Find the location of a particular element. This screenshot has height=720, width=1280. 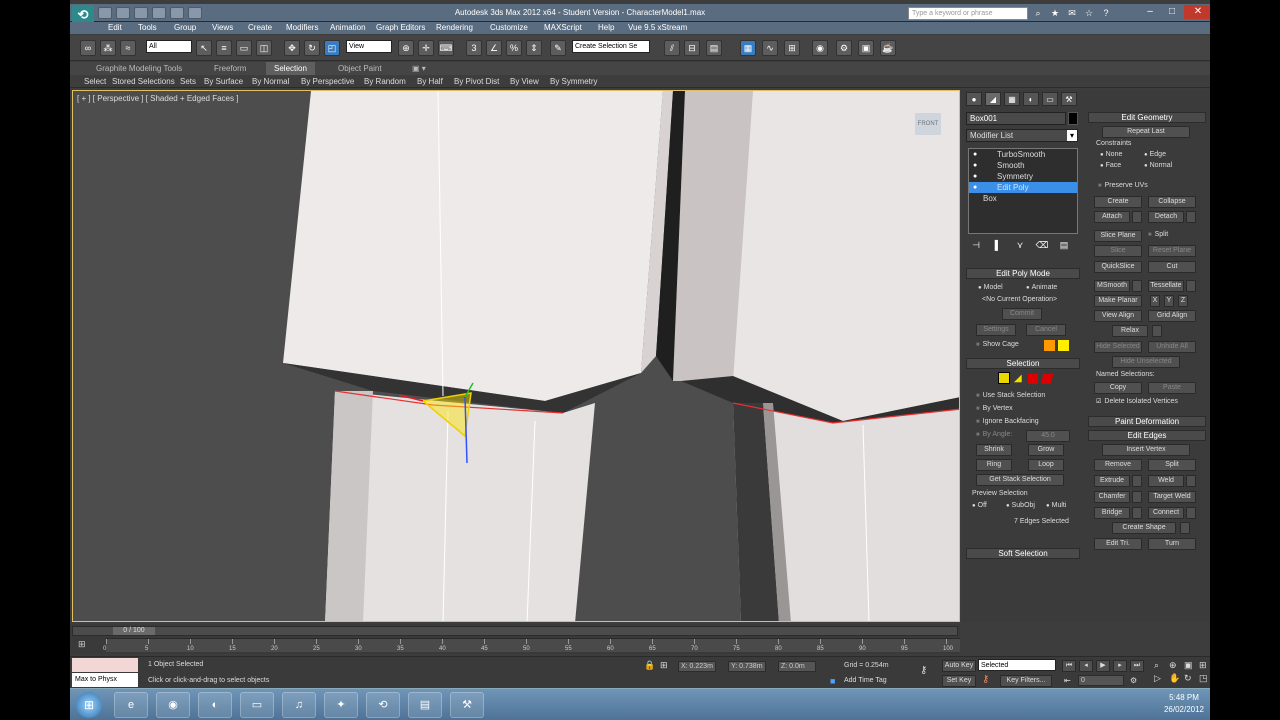

weld-button: Weld is located at coordinates (1166, 481).